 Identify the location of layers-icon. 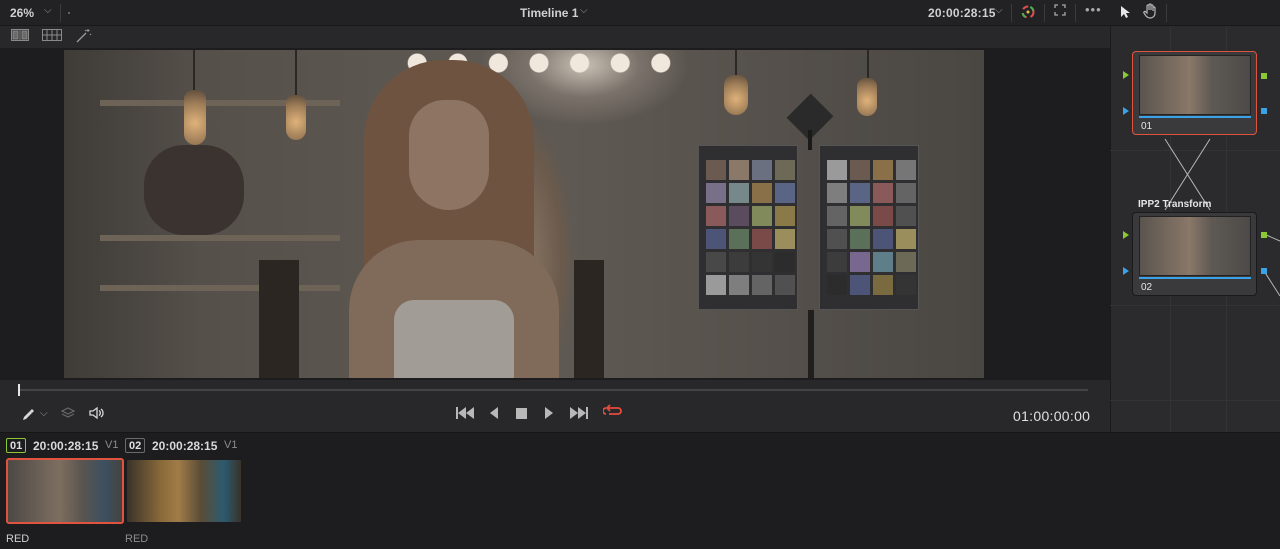
(68, 414).